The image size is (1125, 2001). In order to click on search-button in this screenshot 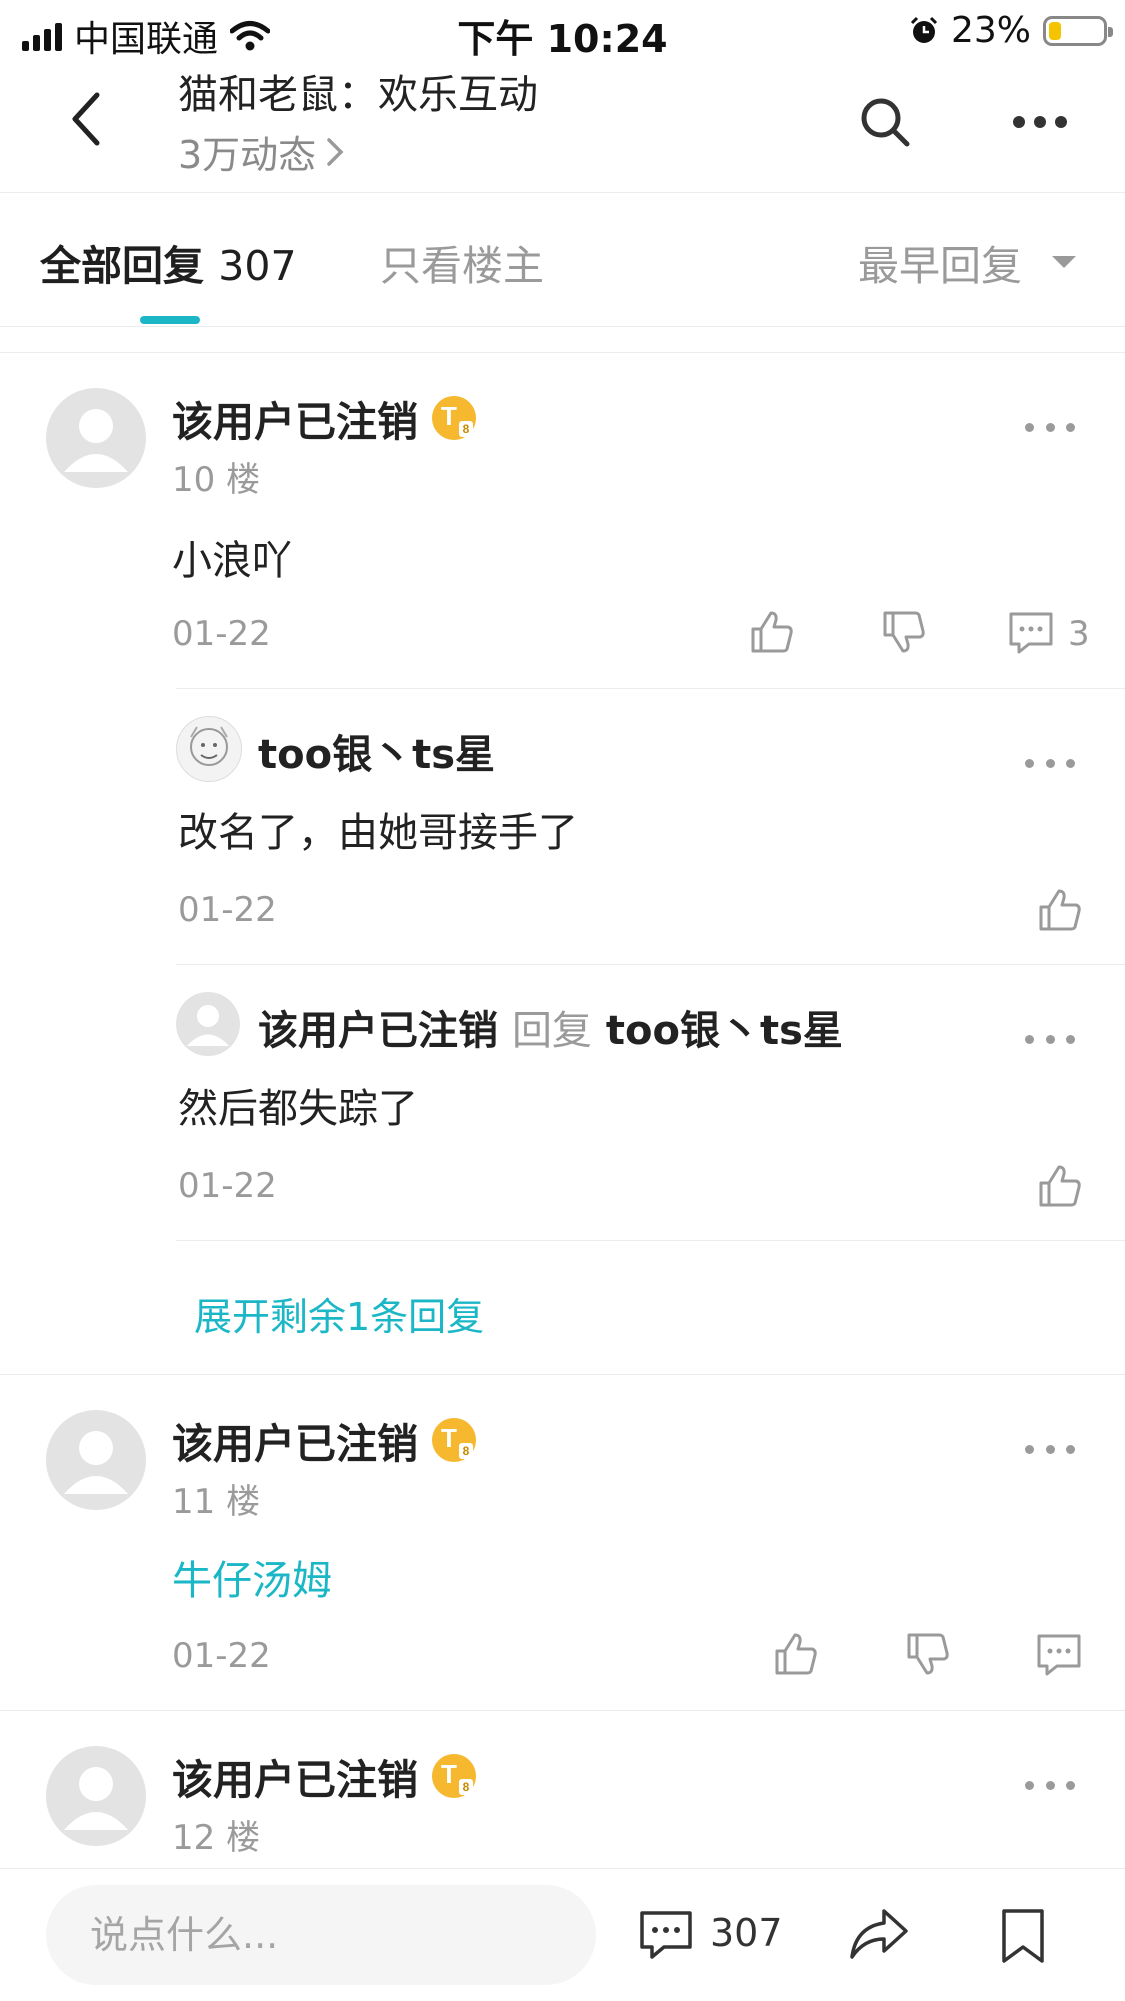, I will do `click(885, 122)`.